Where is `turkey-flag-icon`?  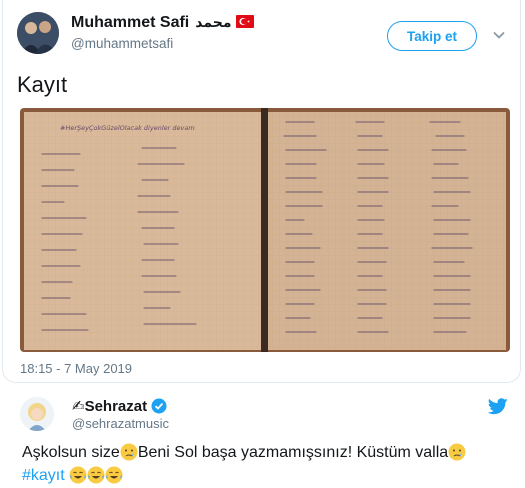 turkey-flag-icon is located at coordinates (245, 21).